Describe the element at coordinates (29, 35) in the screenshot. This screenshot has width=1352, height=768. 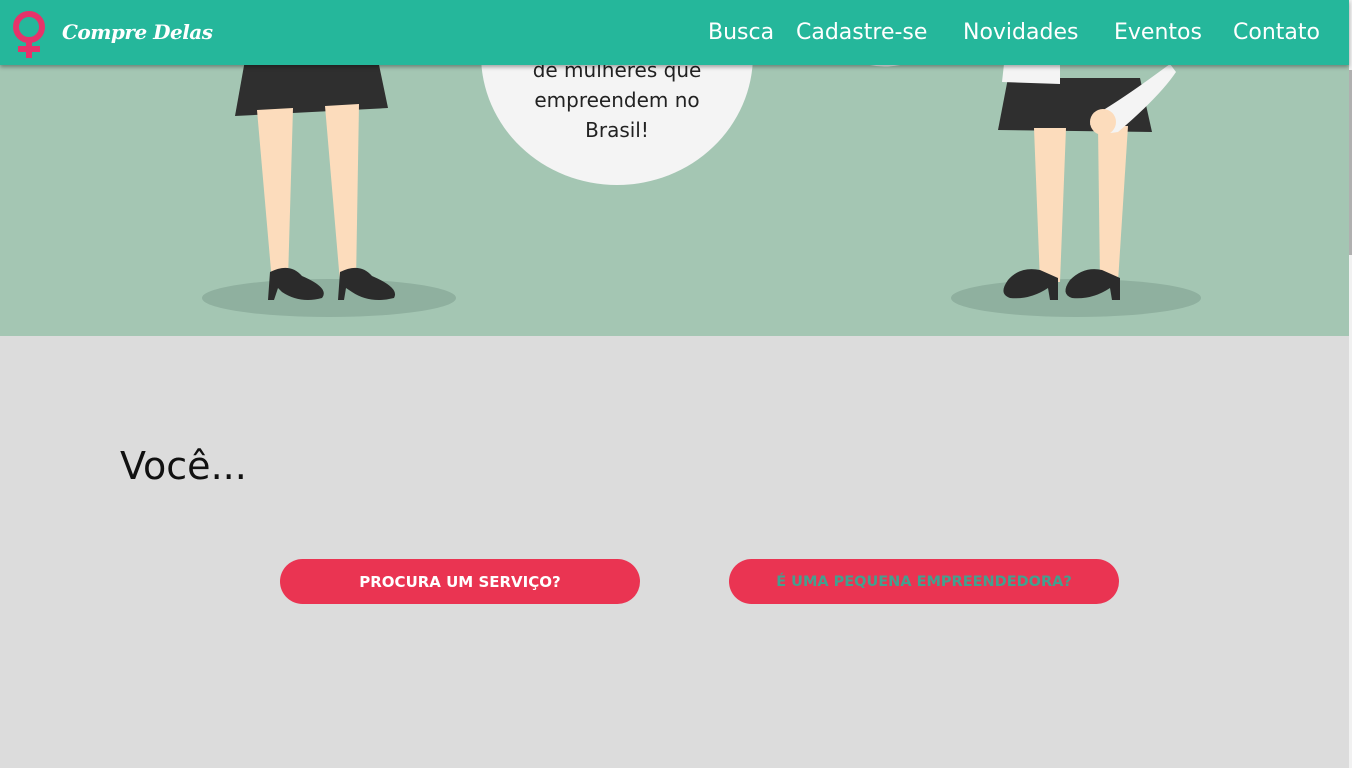
I see `female-symbol-icon` at that location.